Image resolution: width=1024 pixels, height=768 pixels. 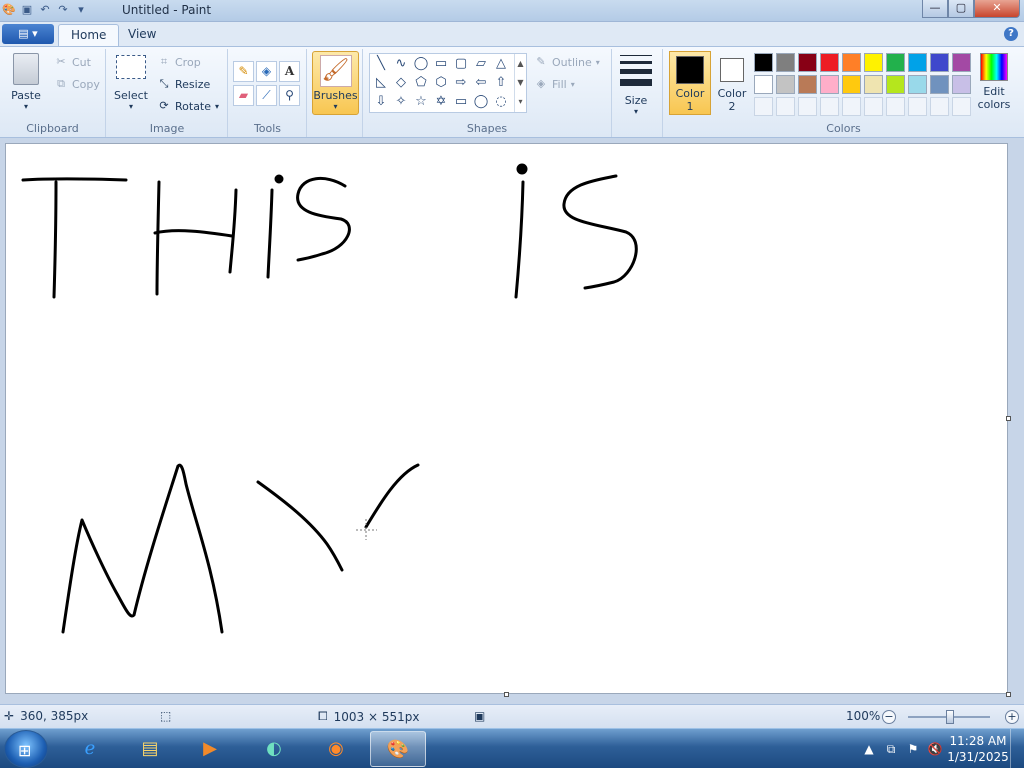 What do you see at coordinates (1008, 418) in the screenshot?
I see `canvas-resize-handle-right` at bounding box center [1008, 418].